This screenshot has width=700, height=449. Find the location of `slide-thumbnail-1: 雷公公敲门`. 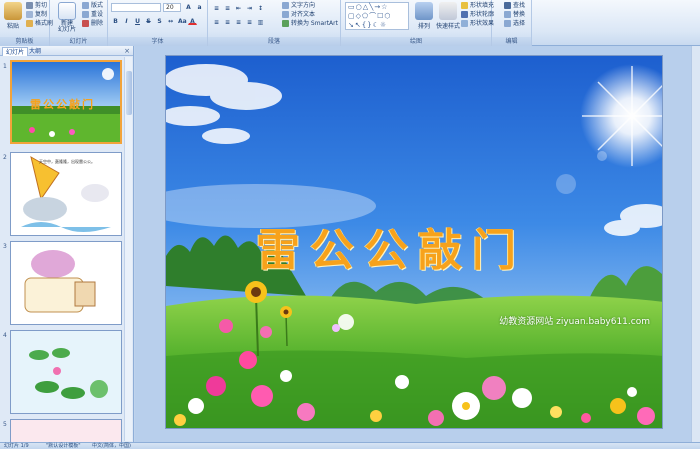

slide-thumbnail-1: 雷公公敲门 is located at coordinates (66, 102).